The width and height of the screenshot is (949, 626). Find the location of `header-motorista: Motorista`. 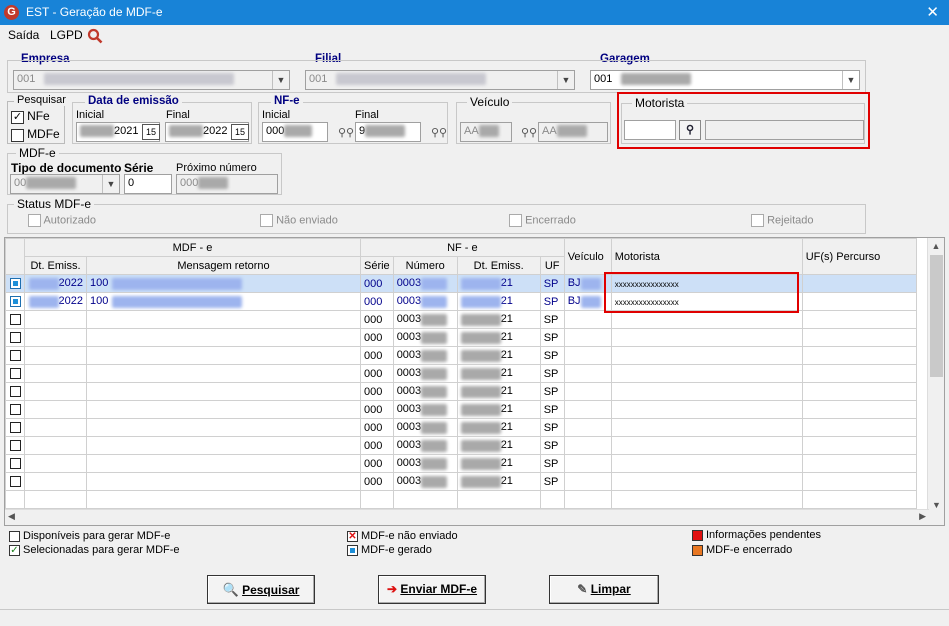

header-motorista: Motorista is located at coordinates (706, 256).